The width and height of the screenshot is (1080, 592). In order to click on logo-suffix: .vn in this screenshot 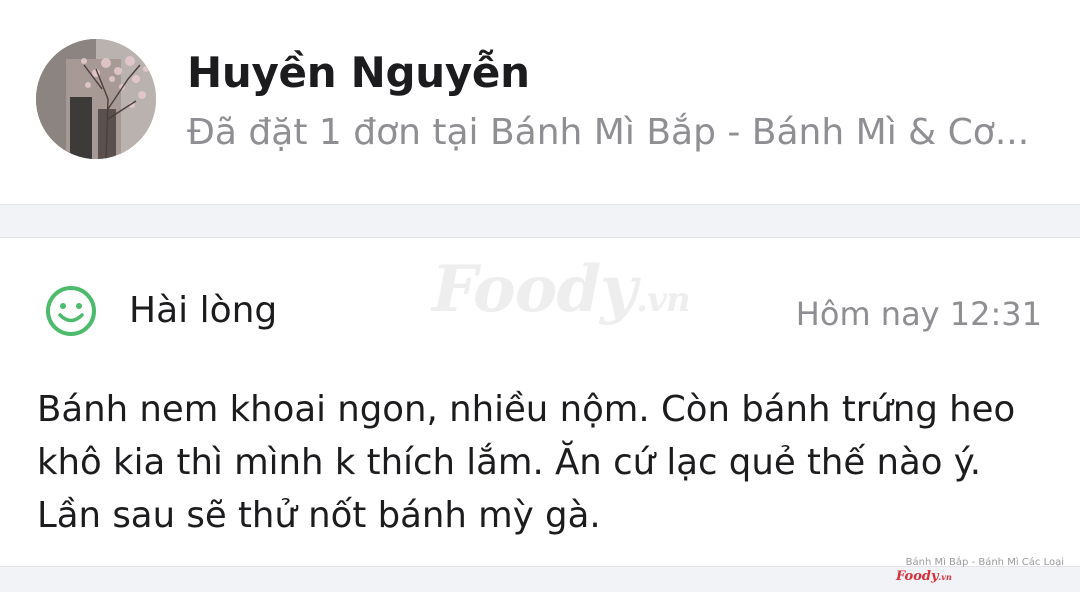, I will do `click(945, 577)`.